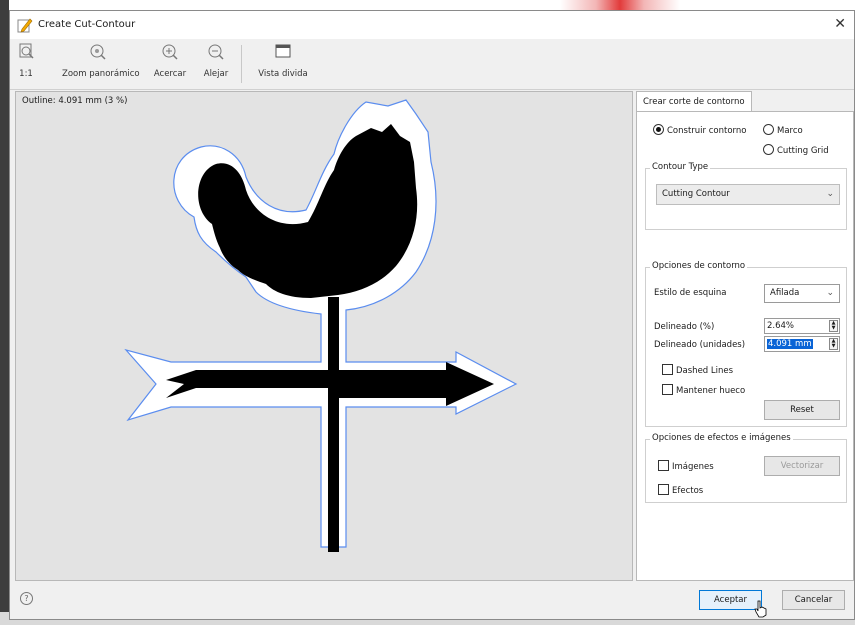 The width and height of the screenshot is (855, 625). Describe the element at coordinates (813, 600) in the screenshot. I see `cancel-button: Cancelar` at that location.